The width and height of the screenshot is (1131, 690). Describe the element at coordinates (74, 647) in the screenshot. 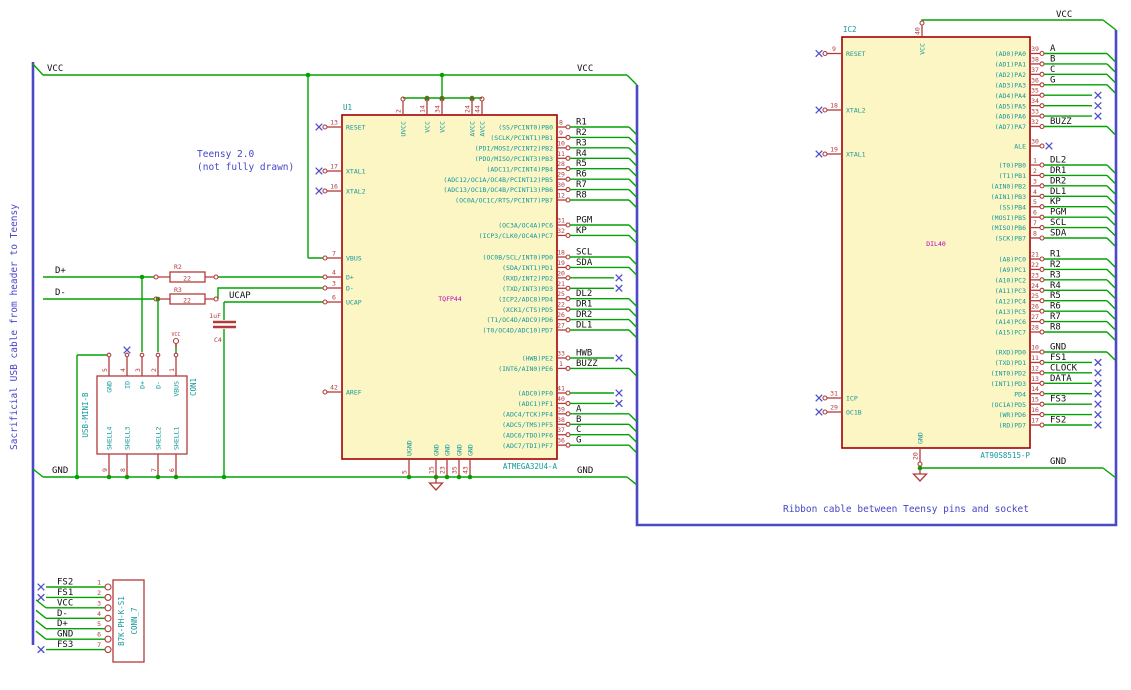

I see `conn7-pin-row: FS3 7` at that location.